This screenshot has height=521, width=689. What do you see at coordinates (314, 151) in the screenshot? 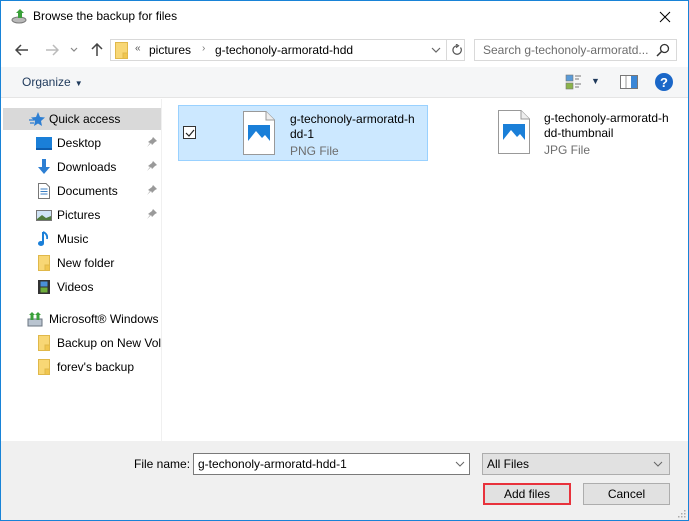
I see `file-type: PNG File` at bounding box center [314, 151].